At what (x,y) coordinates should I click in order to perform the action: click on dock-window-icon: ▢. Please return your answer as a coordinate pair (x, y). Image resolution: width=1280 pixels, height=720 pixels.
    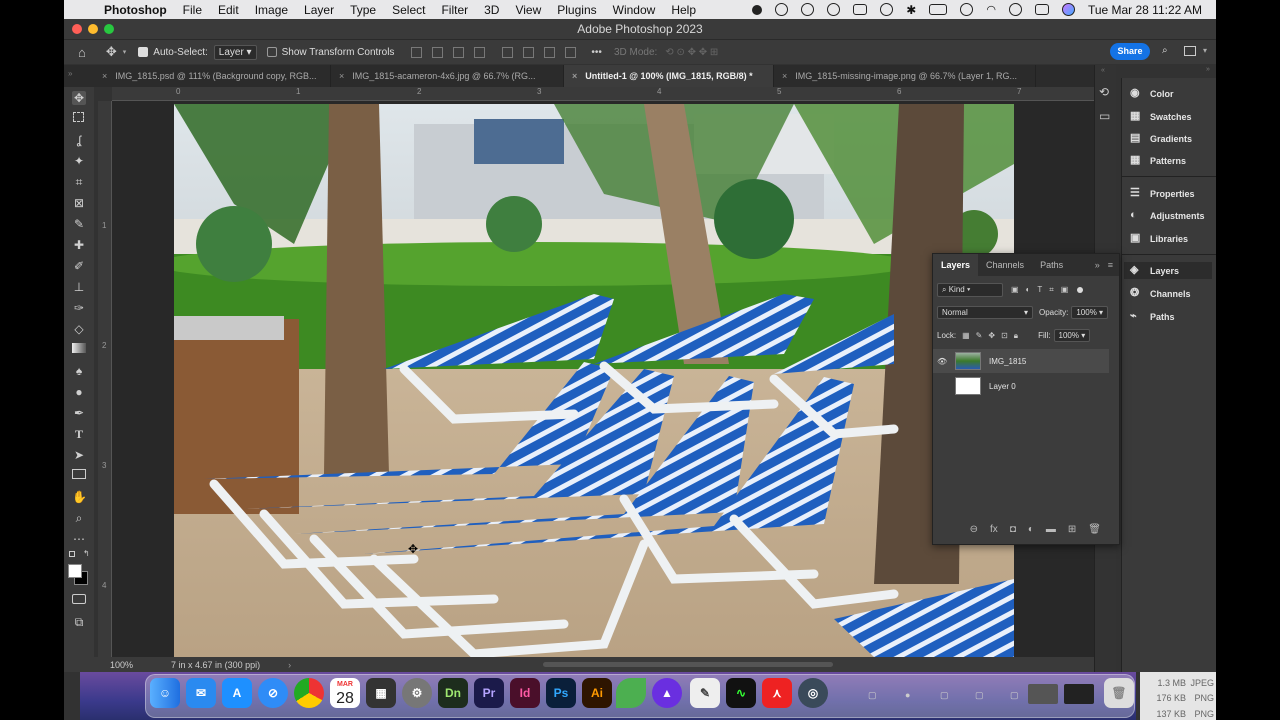
    Looking at the image, I should click on (1014, 695).